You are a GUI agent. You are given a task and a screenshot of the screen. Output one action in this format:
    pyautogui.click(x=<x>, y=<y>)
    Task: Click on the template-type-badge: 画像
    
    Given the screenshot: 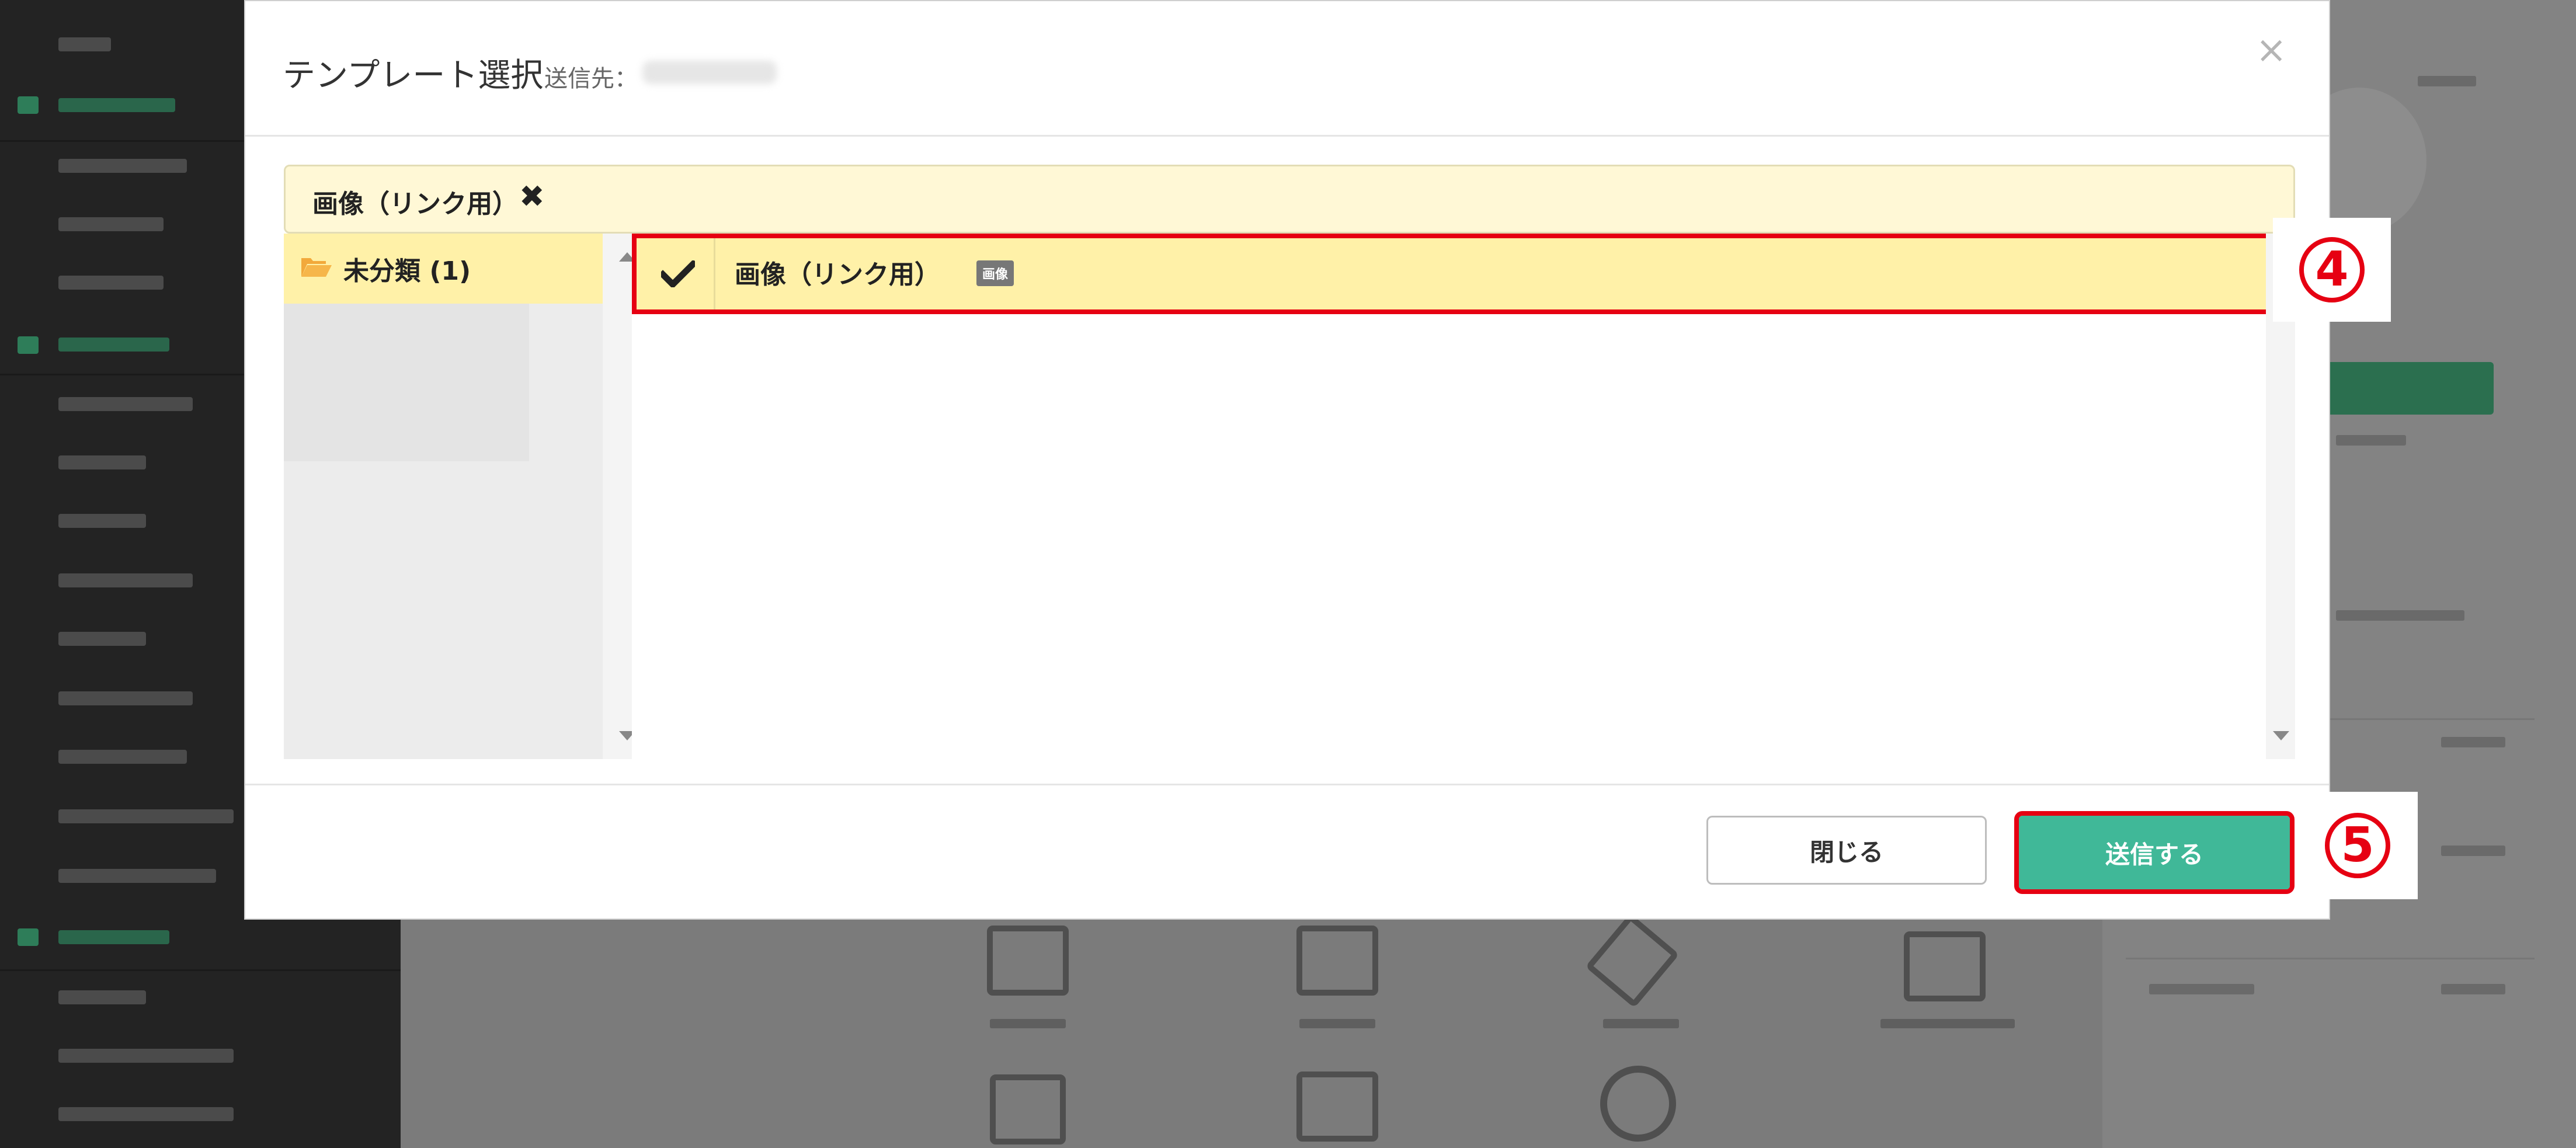 What is the action you would take?
    pyautogui.click(x=995, y=273)
    